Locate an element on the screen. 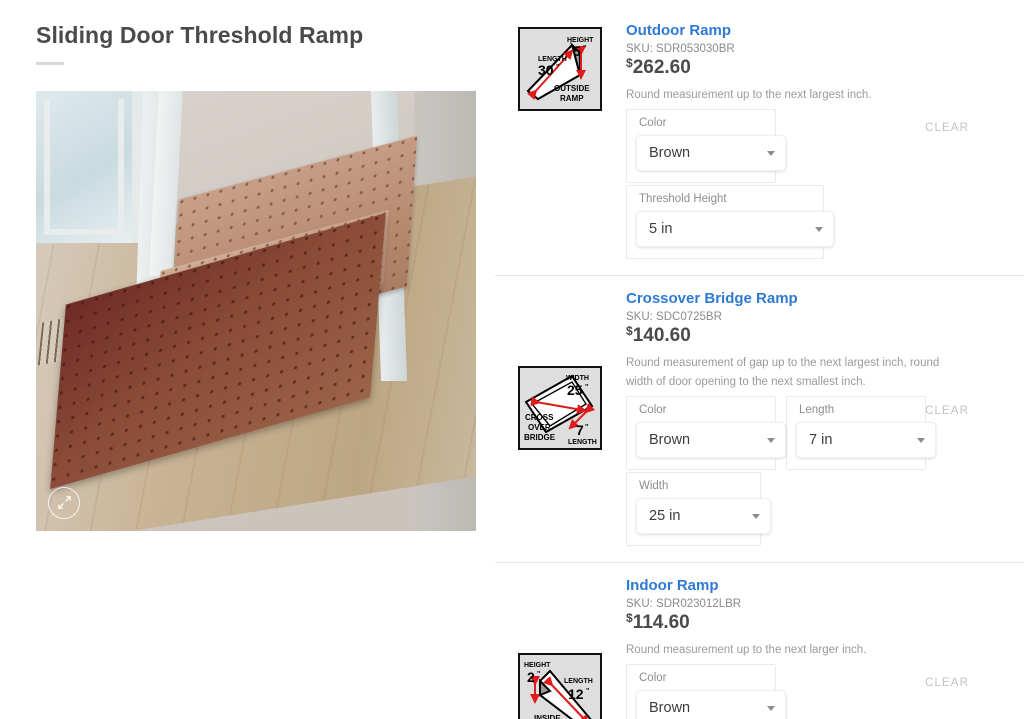  price-amount: 262.60 is located at coordinates (661, 68).